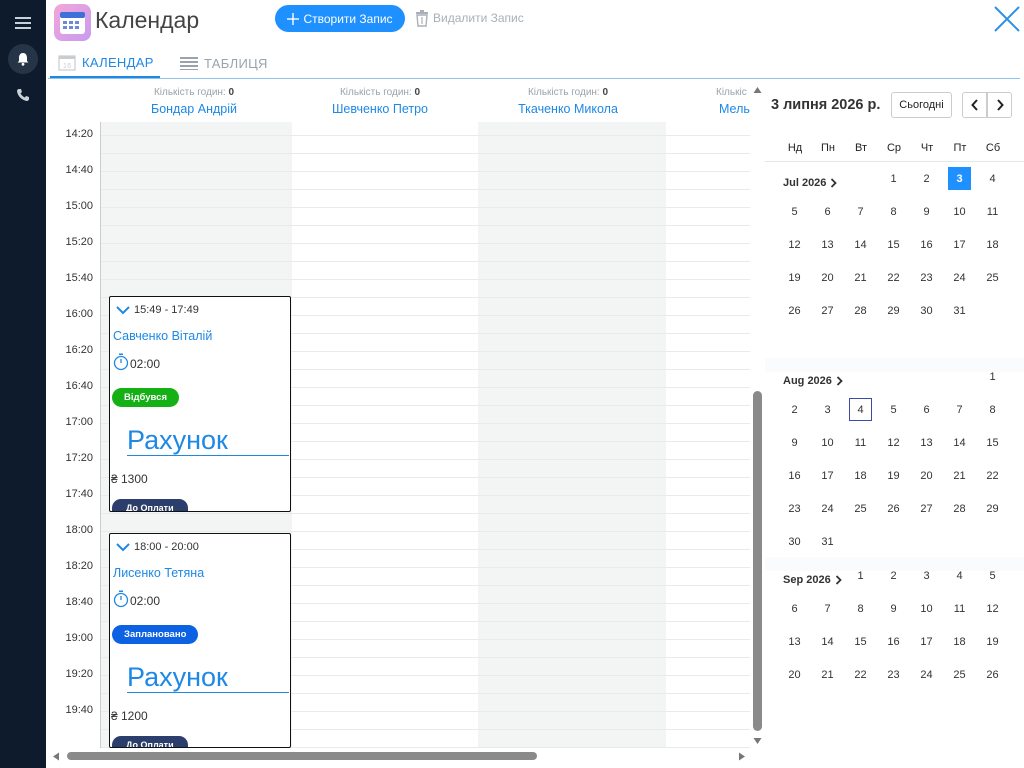 This screenshot has height=768, width=1024. Describe the element at coordinates (794, 541) in the screenshot. I see `calendar-day: 30` at that location.